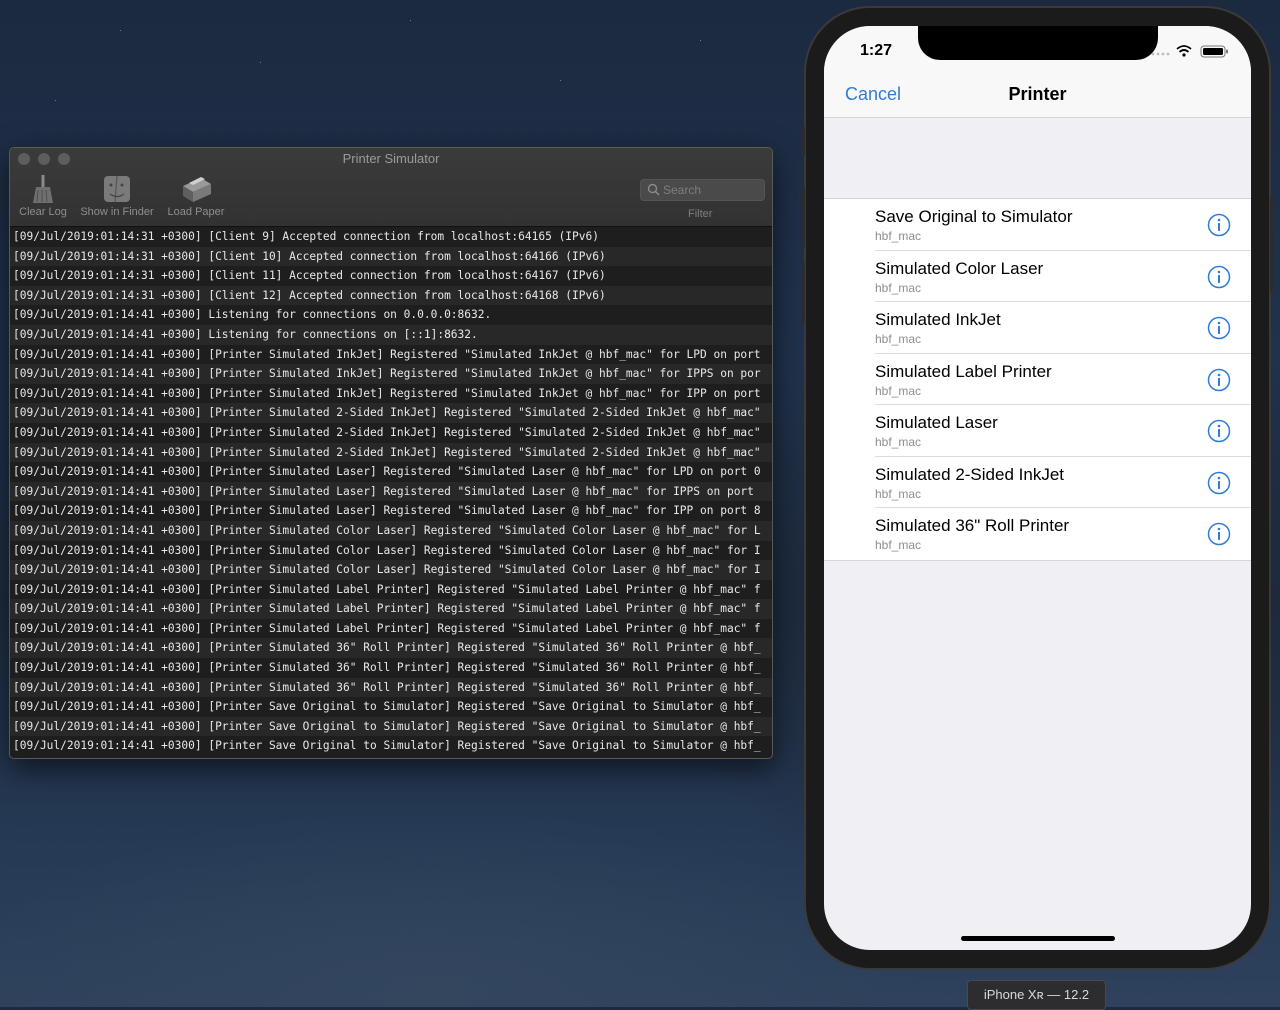 Image resolution: width=1280 pixels, height=1010 pixels. Describe the element at coordinates (938, 319) in the screenshot. I see `printer-name: Simulated InkJet` at that location.